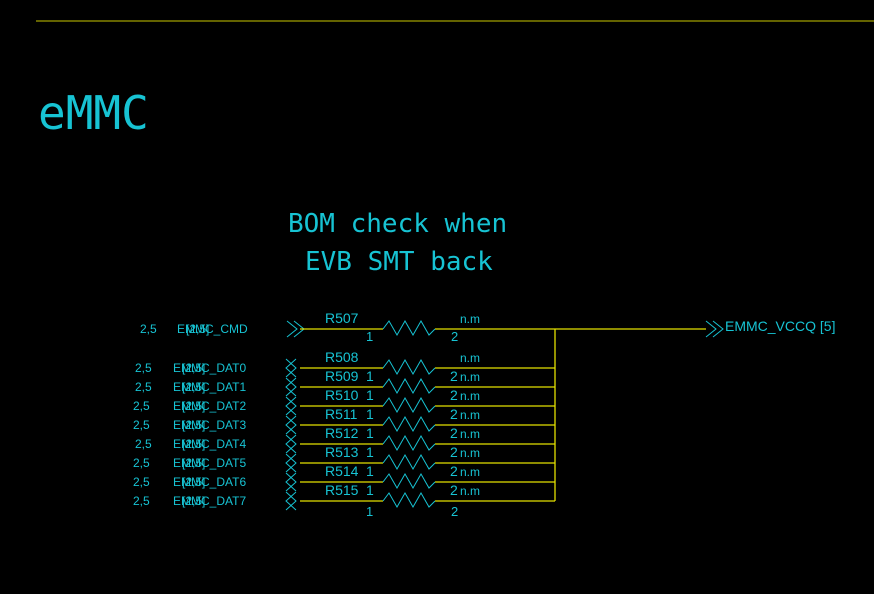 This screenshot has height=594, width=874. Describe the element at coordinates (342, 433) in the screenshot. I see `resistor-ref: R512` at that location.